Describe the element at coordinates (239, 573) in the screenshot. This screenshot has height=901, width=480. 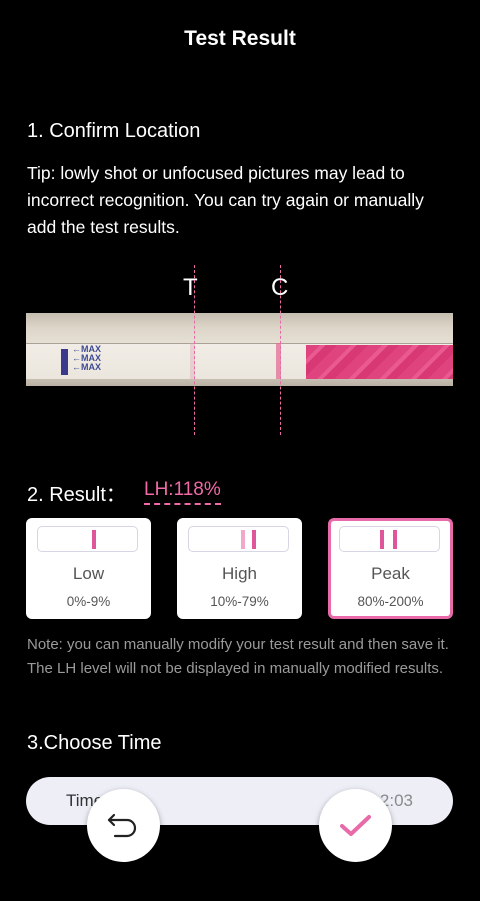
I see `result-option-name: High` at that location.